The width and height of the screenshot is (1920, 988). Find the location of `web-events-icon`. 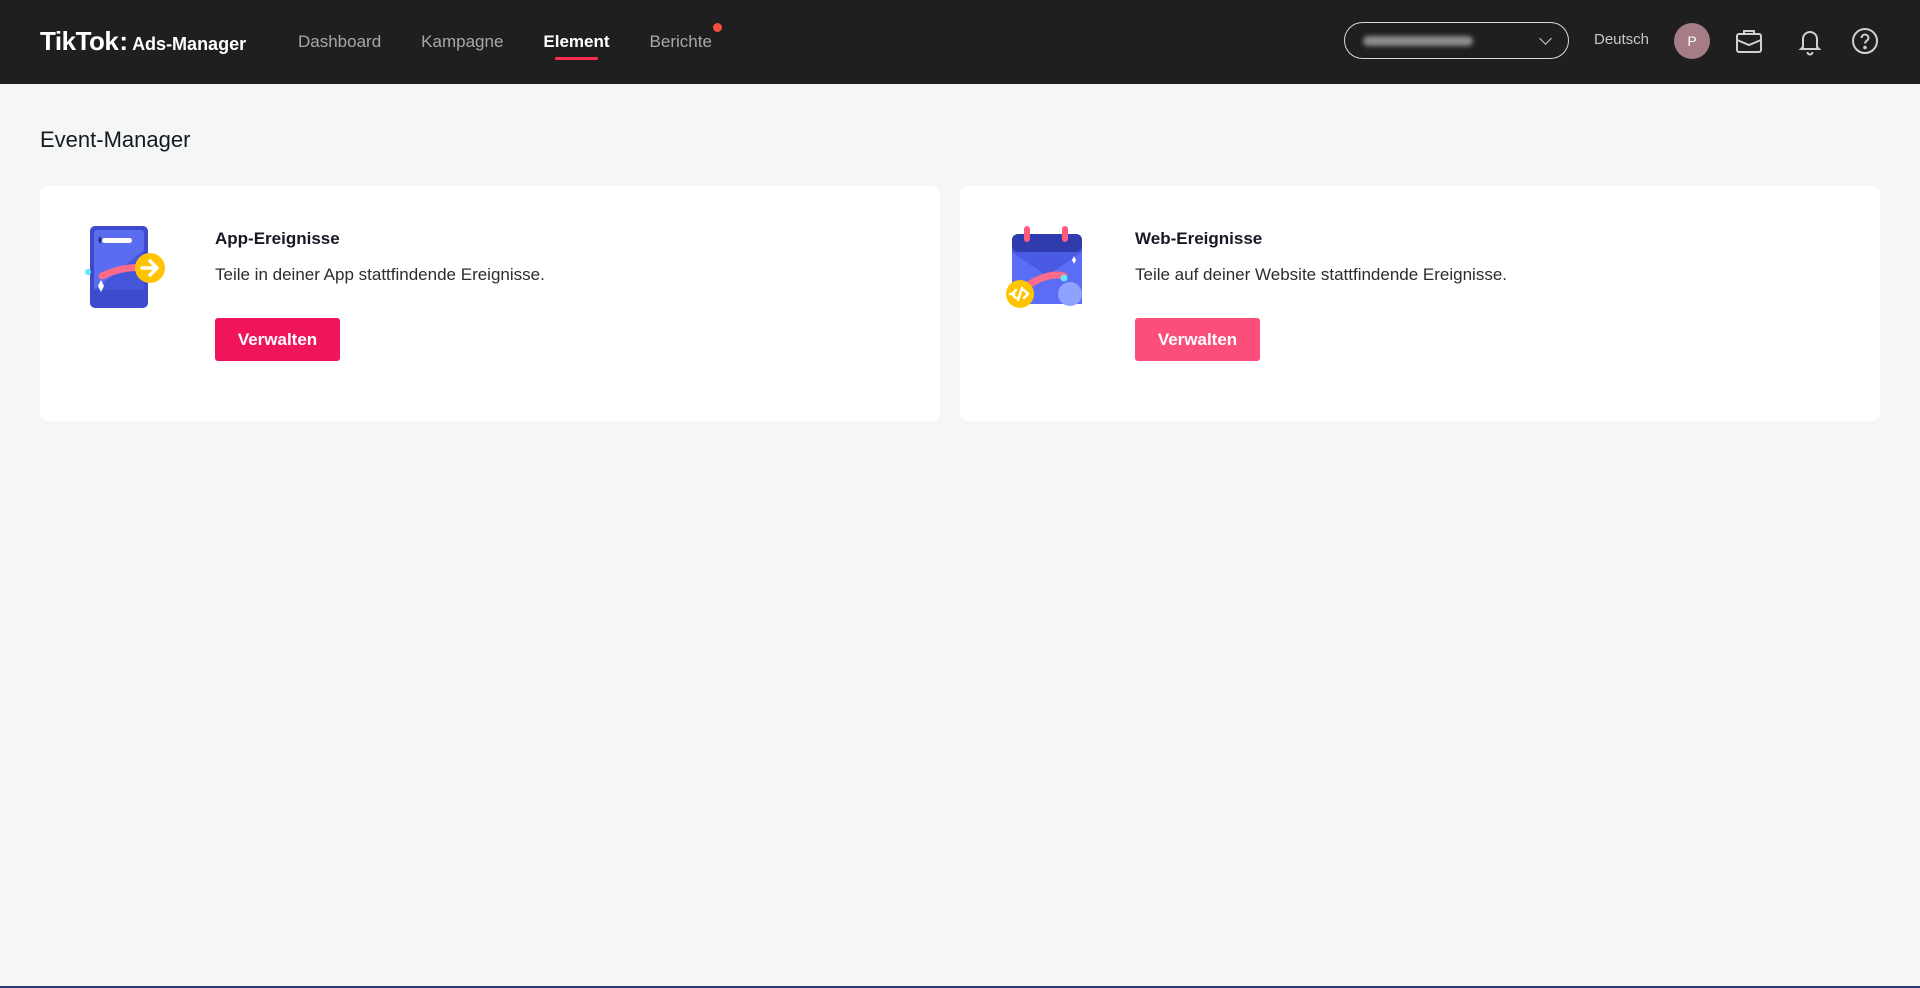

web-events-icon is located at coordinates (1045, 265).